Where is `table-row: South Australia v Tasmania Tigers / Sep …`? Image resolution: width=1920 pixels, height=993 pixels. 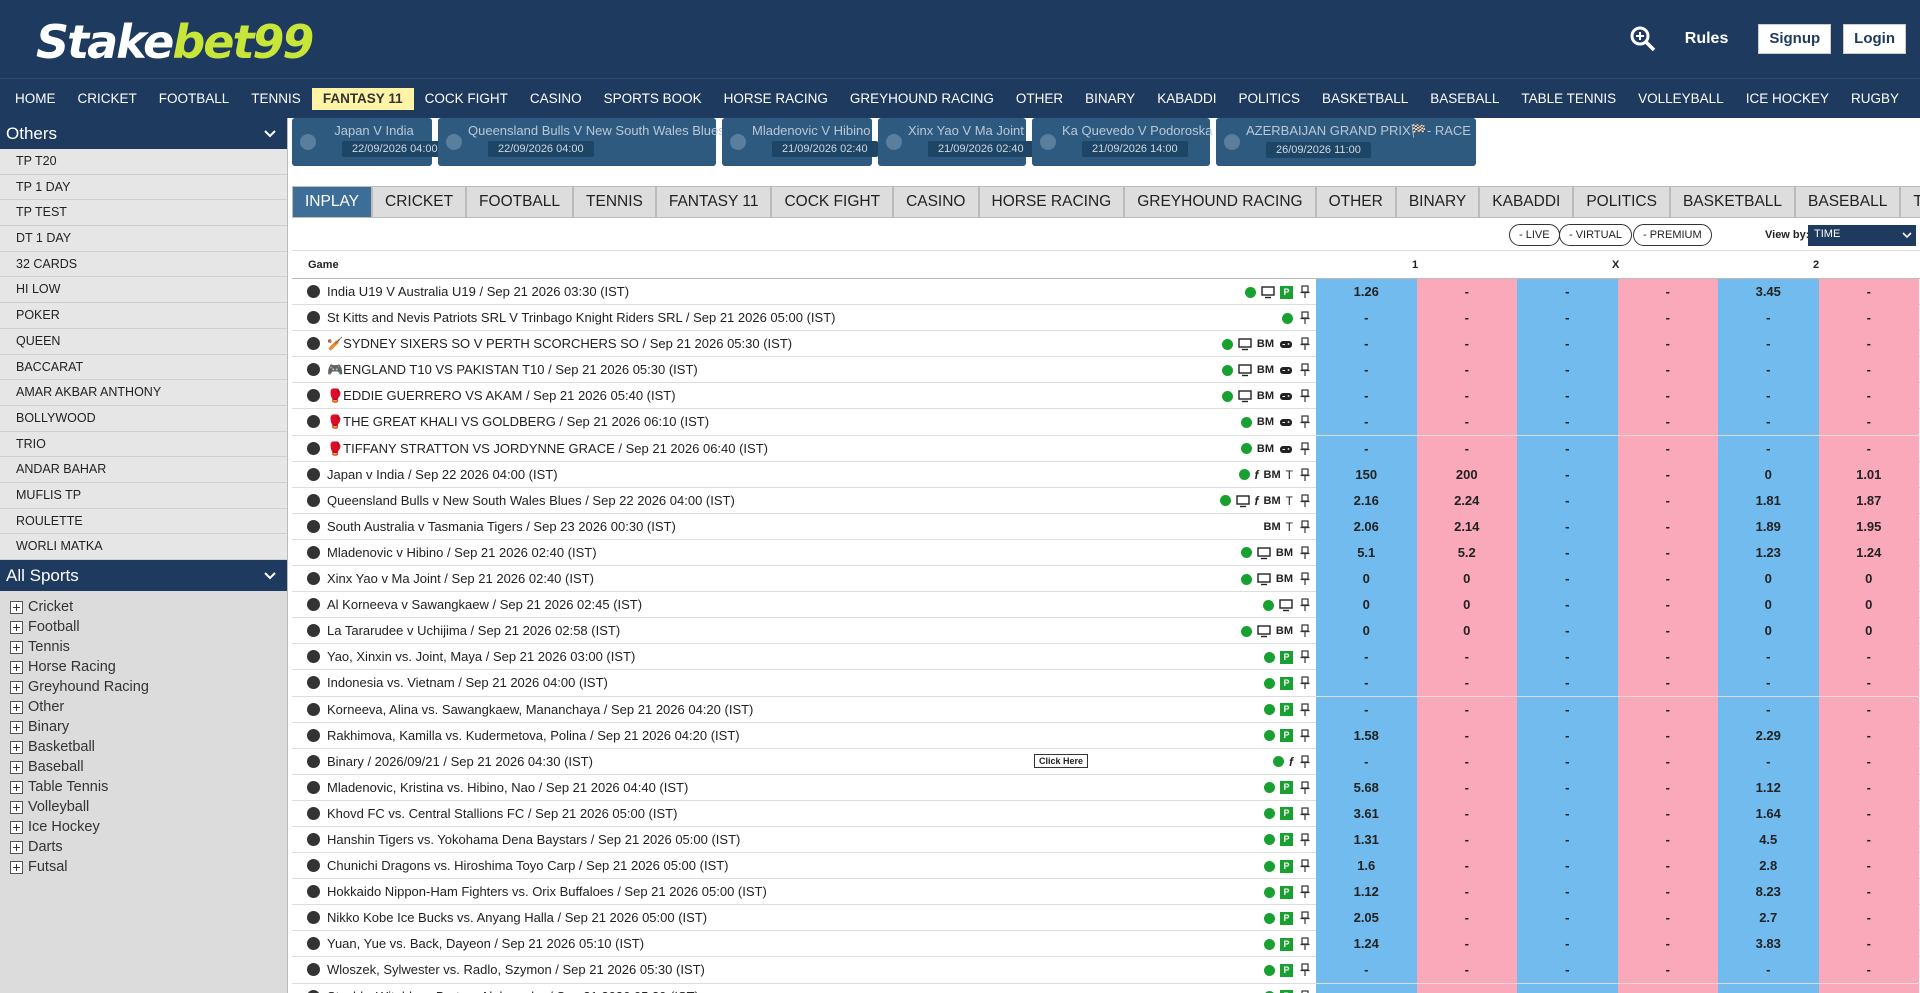 table-row: South Australia v Tasmania Tigers / Sep … is located at coordinates (1106, 526).